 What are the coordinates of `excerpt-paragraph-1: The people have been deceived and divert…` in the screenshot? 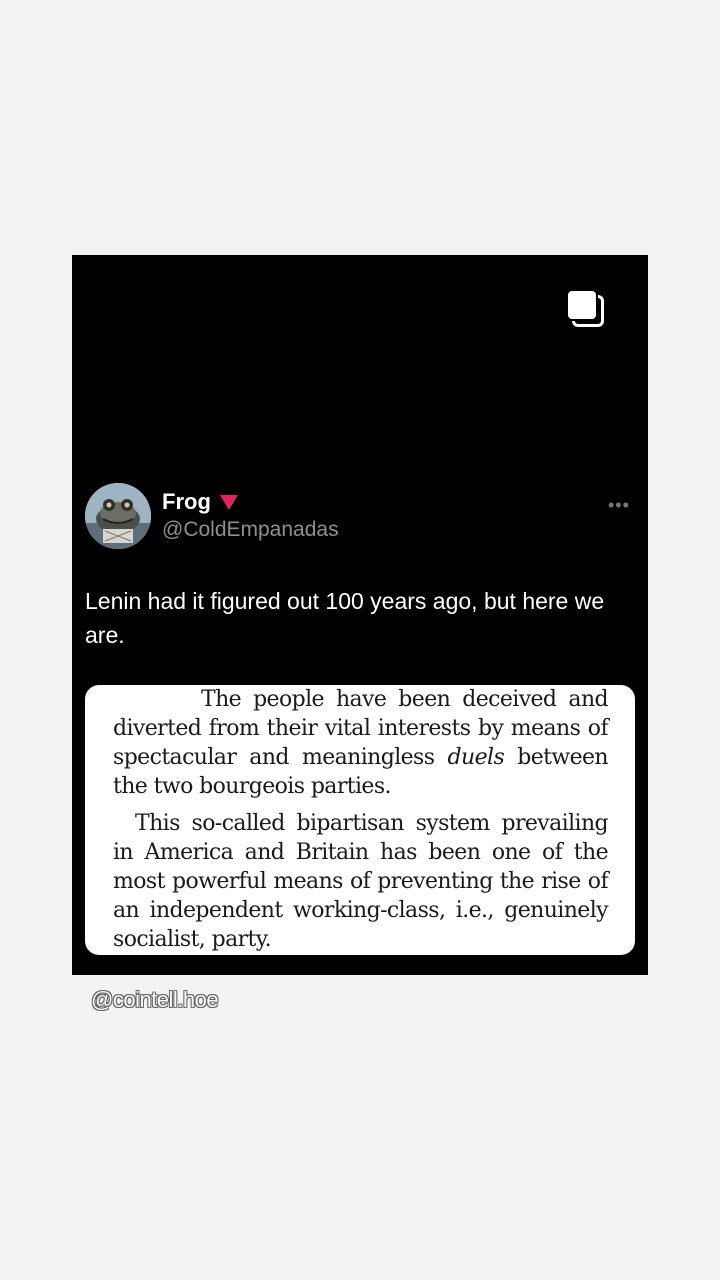 It's located at (361, 743).